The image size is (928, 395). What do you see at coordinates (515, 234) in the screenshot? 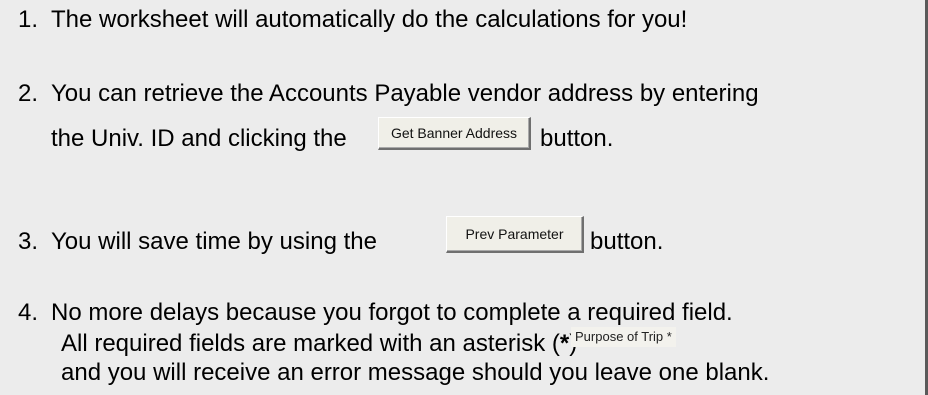
I see `prev-parameter-button: Prev Parameter` at bounding box center [515, 234].